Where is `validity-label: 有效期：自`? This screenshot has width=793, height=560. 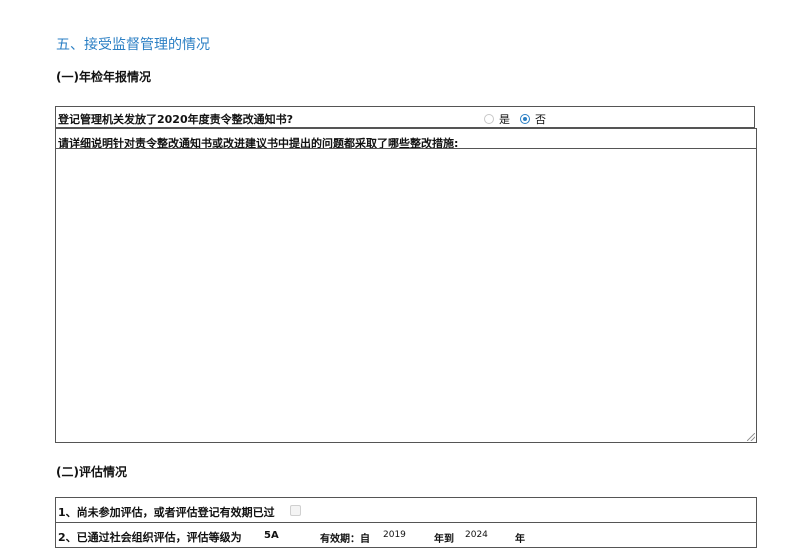 validity-label: 有效期：自 is located at coordinates (345, 539).